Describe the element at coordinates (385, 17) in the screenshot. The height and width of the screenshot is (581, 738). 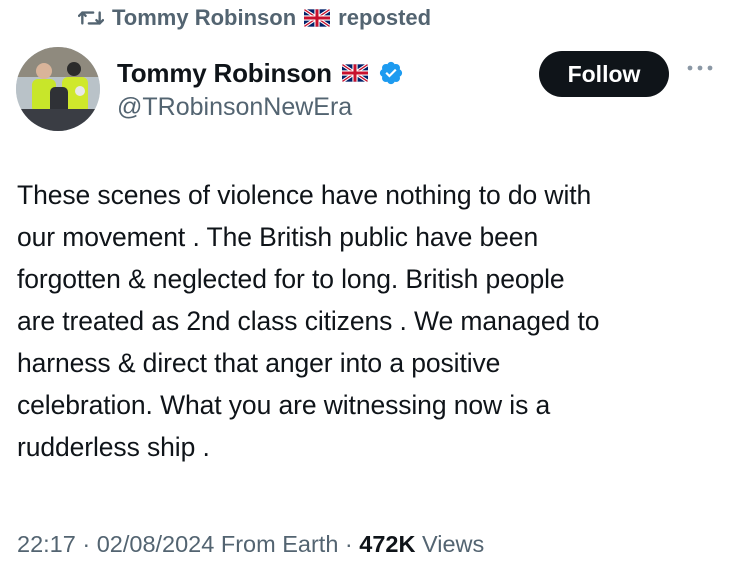
I see `repost-label: reposted` at that location.